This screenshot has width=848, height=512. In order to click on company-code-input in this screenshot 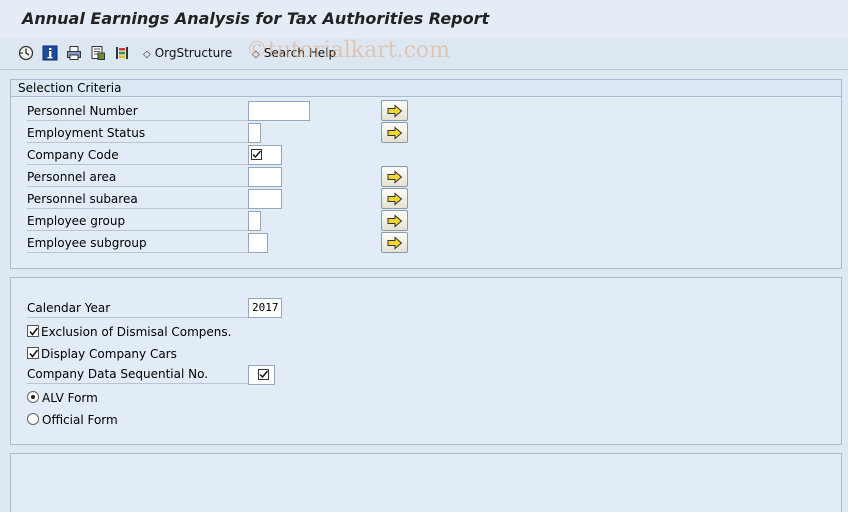, I will do `click(265, 155)`.